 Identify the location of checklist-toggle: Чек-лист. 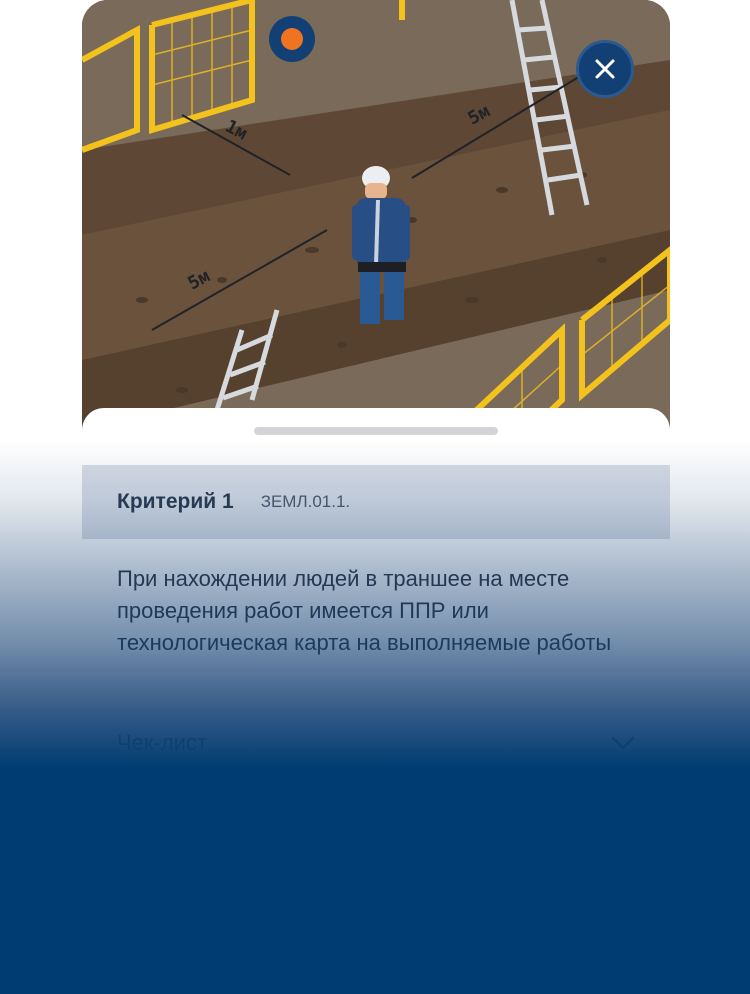
(376, 743).